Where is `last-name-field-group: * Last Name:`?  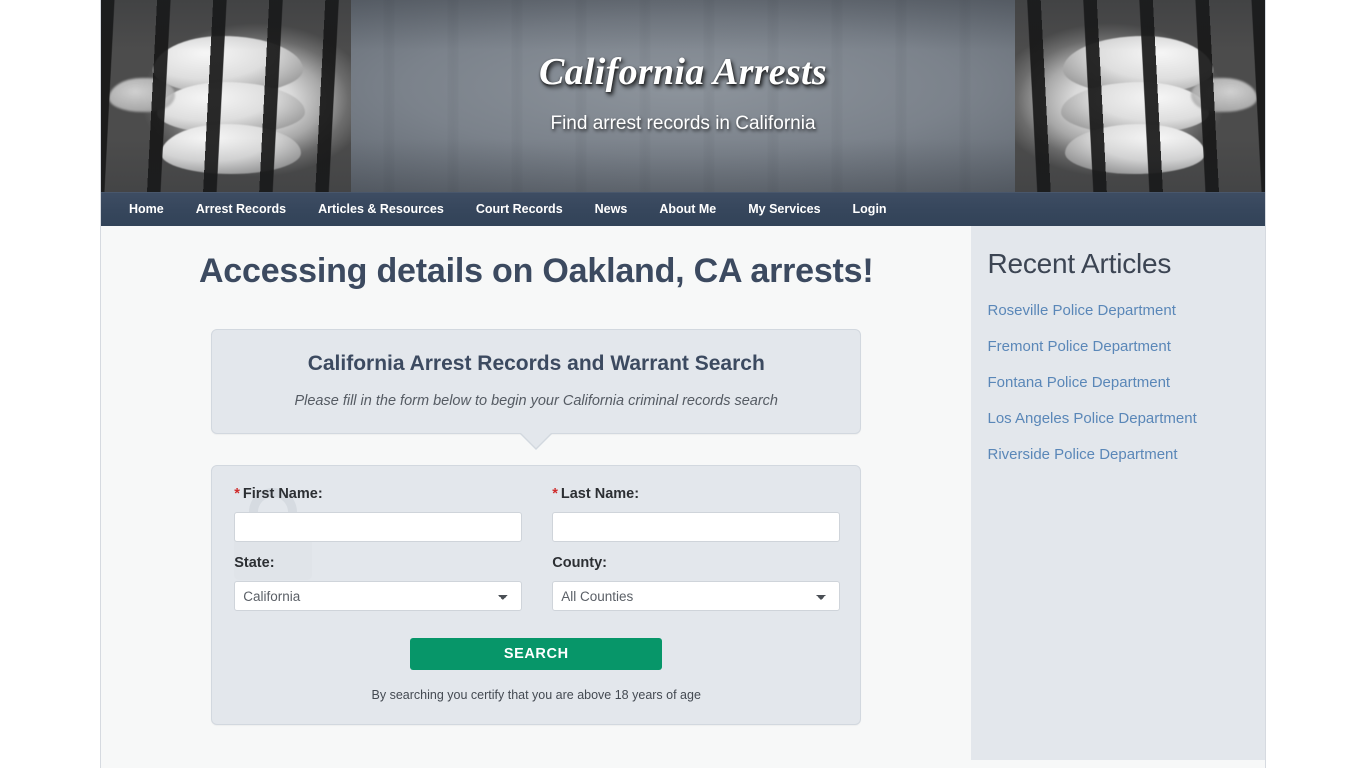
last-name-field-group: * Last Name: is located at coordinates (696, 514).